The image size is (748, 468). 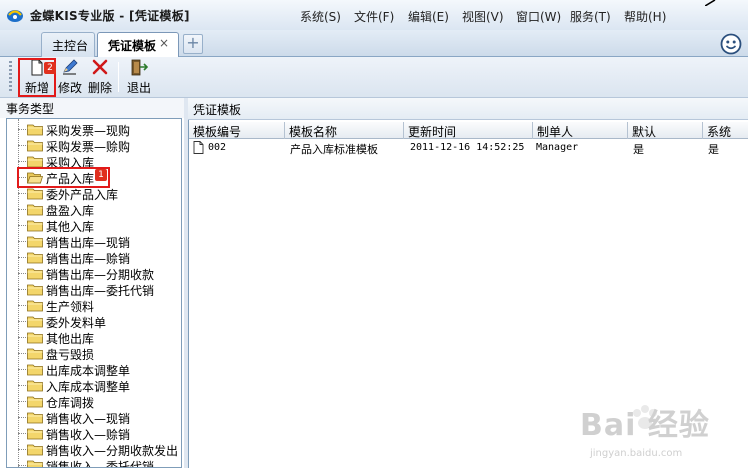 What do you see at coordinates (88, 435) in the screenshot?
I see `tree-item-label: 销售收入—赊销` at bounding box center [88, 435].